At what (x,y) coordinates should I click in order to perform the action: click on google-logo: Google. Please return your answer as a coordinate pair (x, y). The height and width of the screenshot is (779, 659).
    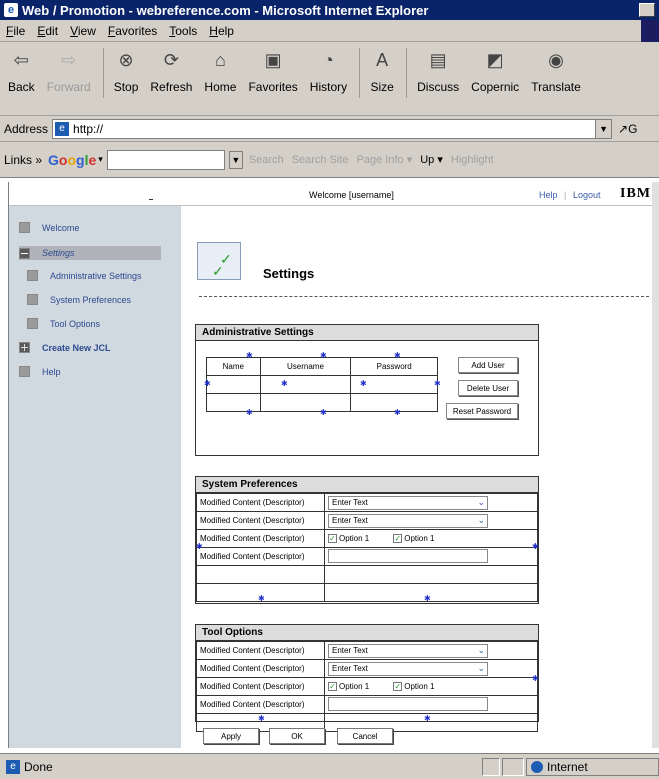
    Looking at the image, I should click on (72, 160).